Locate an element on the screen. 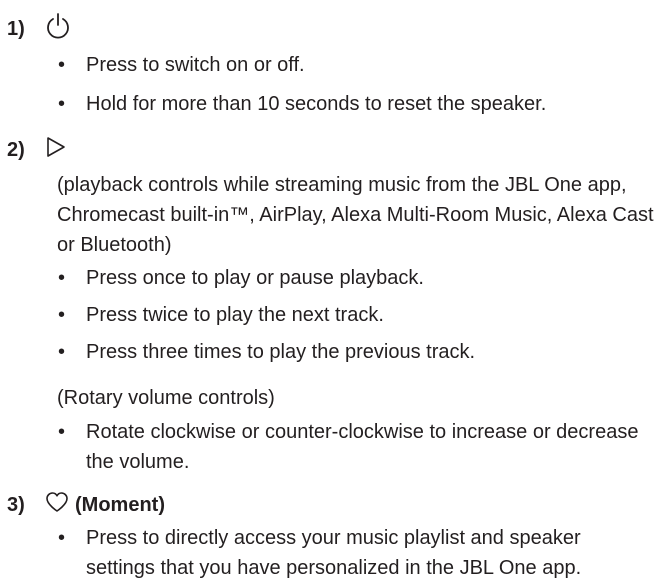  list-item: Press once to play or pause playback. is located at coordinates (255, 278).